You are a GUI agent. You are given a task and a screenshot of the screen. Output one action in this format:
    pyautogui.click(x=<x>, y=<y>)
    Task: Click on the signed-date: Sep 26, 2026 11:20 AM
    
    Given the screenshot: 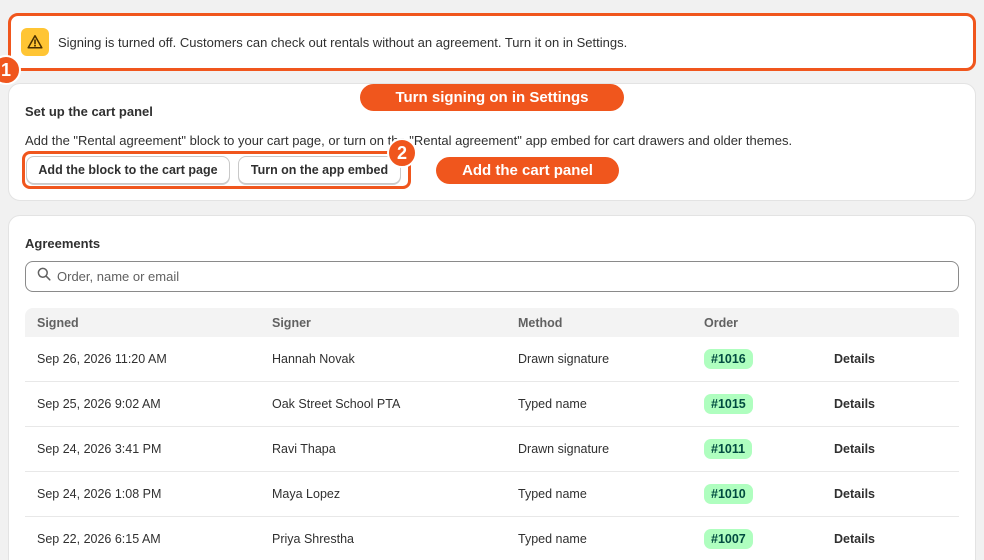 What is the action you would take?
    pyautogui.click(x=102, y=359)
    